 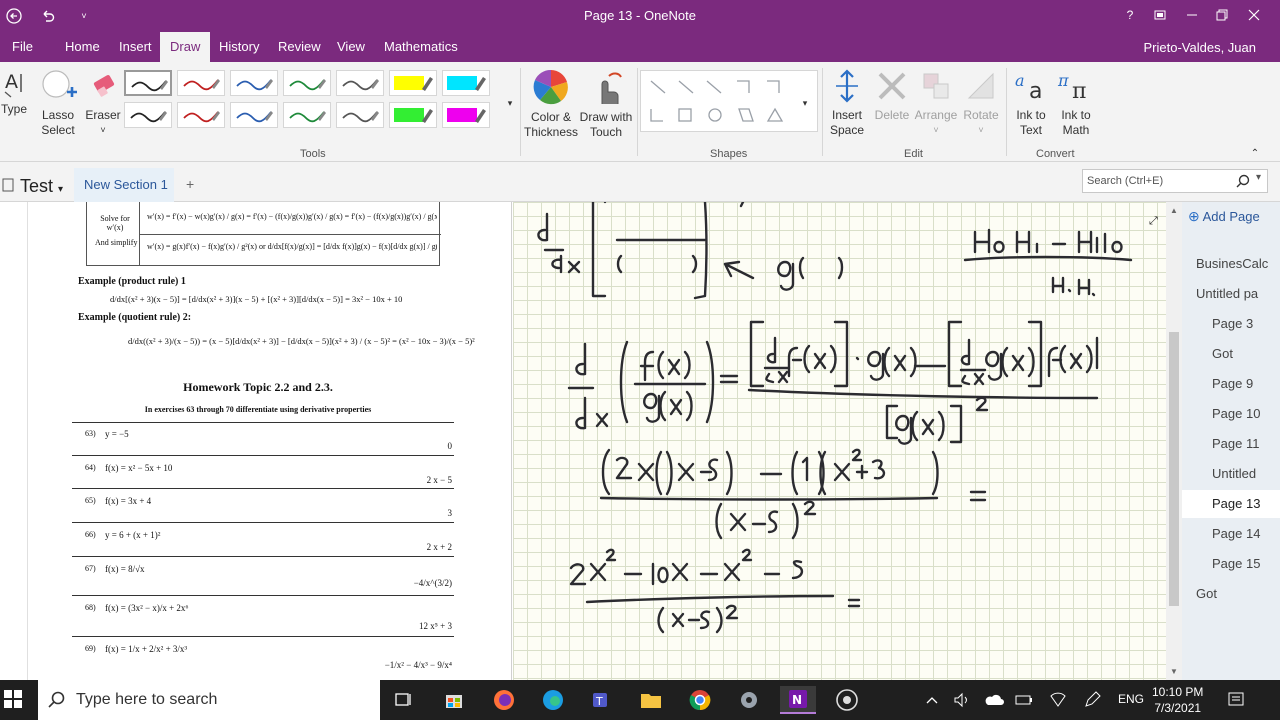 I want to click on user-name: Prieto-Valdes, Juan, so click(x=1200, y=47).